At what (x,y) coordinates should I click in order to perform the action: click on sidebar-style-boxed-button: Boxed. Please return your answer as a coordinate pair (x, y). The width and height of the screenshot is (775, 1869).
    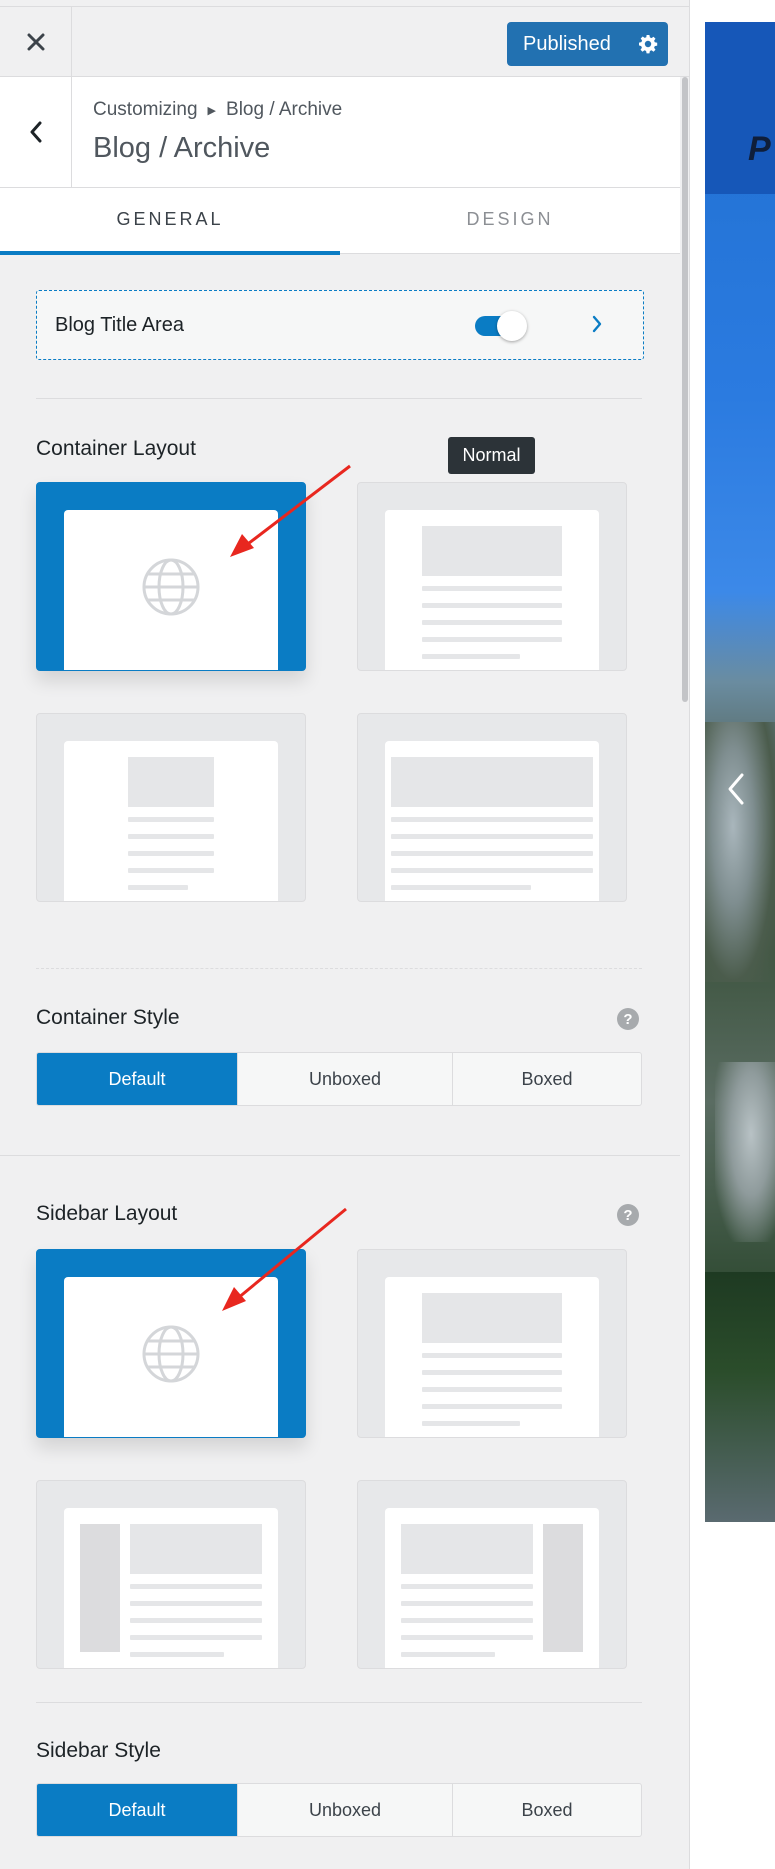
    Looking at the image, I should click on (546, 1810).